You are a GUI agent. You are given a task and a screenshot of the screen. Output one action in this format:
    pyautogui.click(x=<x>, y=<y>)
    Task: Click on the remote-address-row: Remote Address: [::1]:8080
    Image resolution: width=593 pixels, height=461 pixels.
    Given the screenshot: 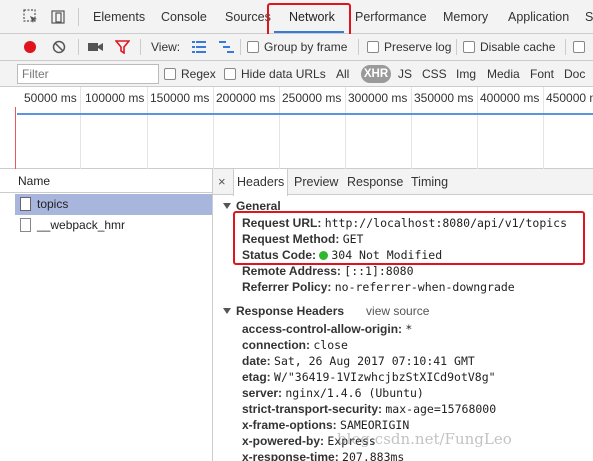 What is the action you would take?
    pyautogui.click(x=328, y=271)
    